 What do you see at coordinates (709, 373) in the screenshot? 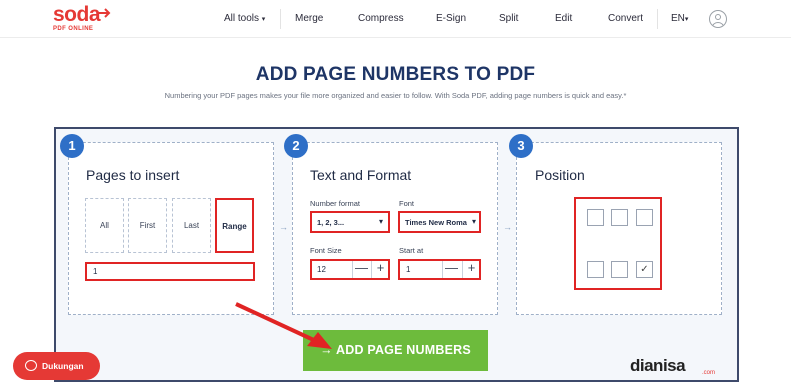
I see `watermark-suffix: .com` at bounding box center [709, 373].